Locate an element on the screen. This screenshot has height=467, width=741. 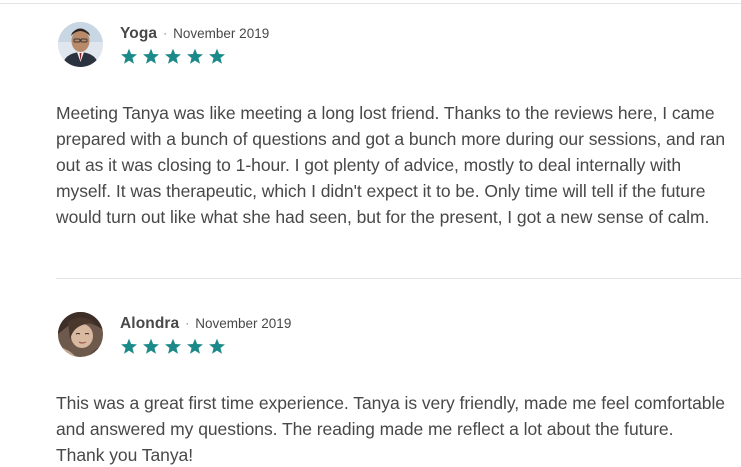
review-header: Yoga · November 2019 is located at coordinates (391, 45).